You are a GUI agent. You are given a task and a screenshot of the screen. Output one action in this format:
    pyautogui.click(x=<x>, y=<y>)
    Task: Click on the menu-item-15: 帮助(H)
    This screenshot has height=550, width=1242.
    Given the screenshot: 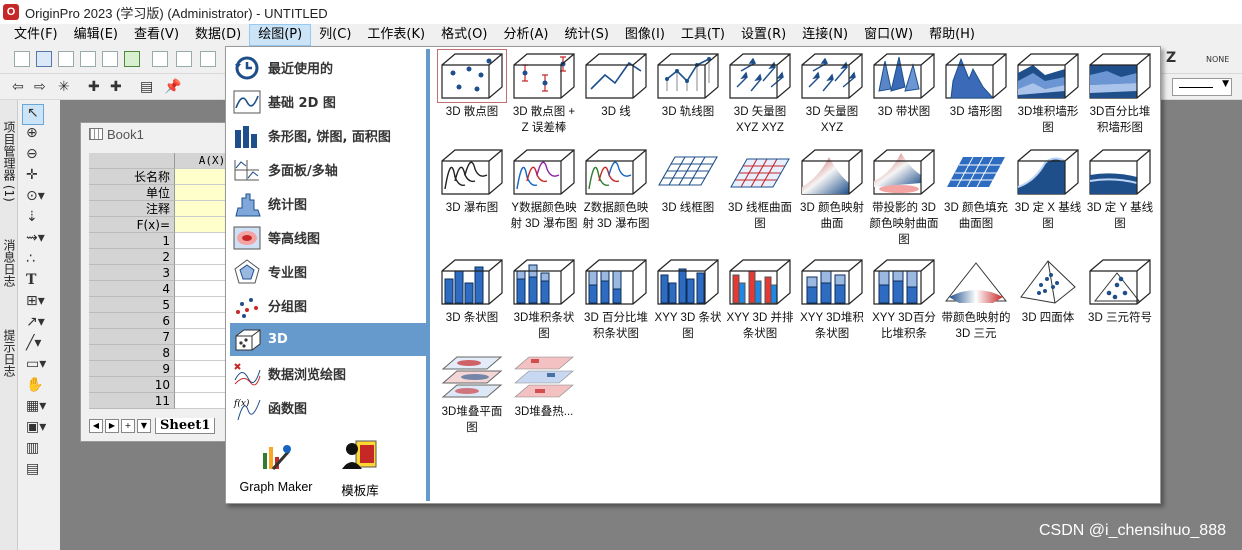 What is the action you would take?
    pyautogui.click(x=952, y=35)
    